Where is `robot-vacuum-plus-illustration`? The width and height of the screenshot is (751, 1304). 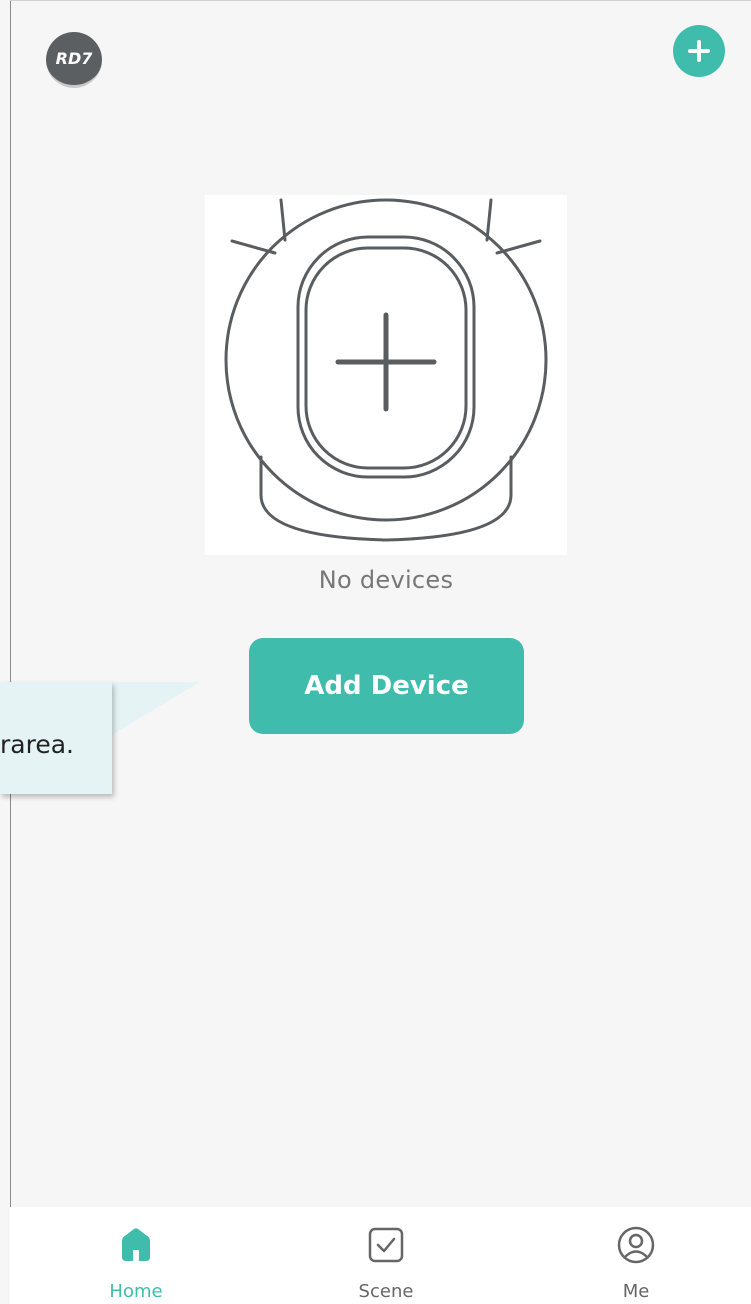
robot-vacuum-plus-illustration is located at coordinates (386, 375).